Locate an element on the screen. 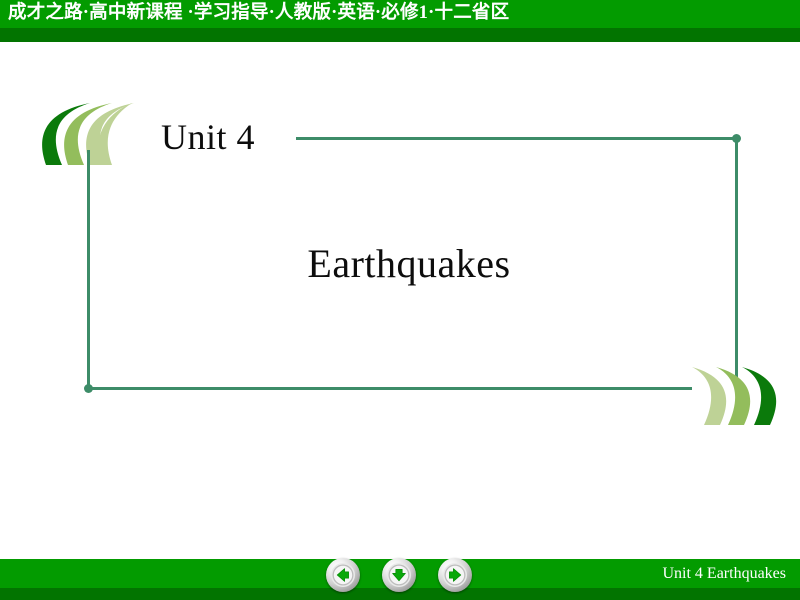 The width and height of the screenshot is (800, 600). next-animation-button is located at coordinates (399, 575).